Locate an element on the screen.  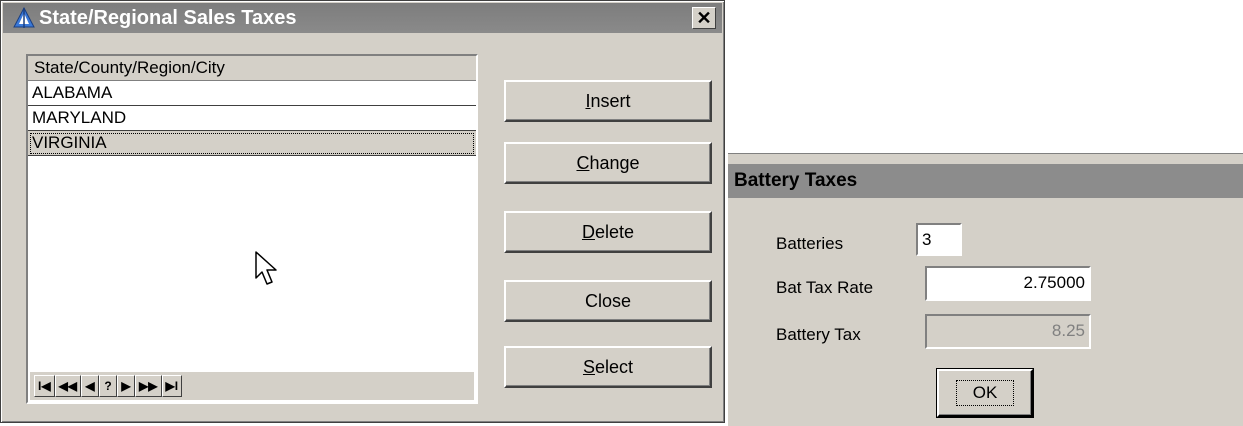
nav-next-button: ▶ is located at coordinates (126, 386).